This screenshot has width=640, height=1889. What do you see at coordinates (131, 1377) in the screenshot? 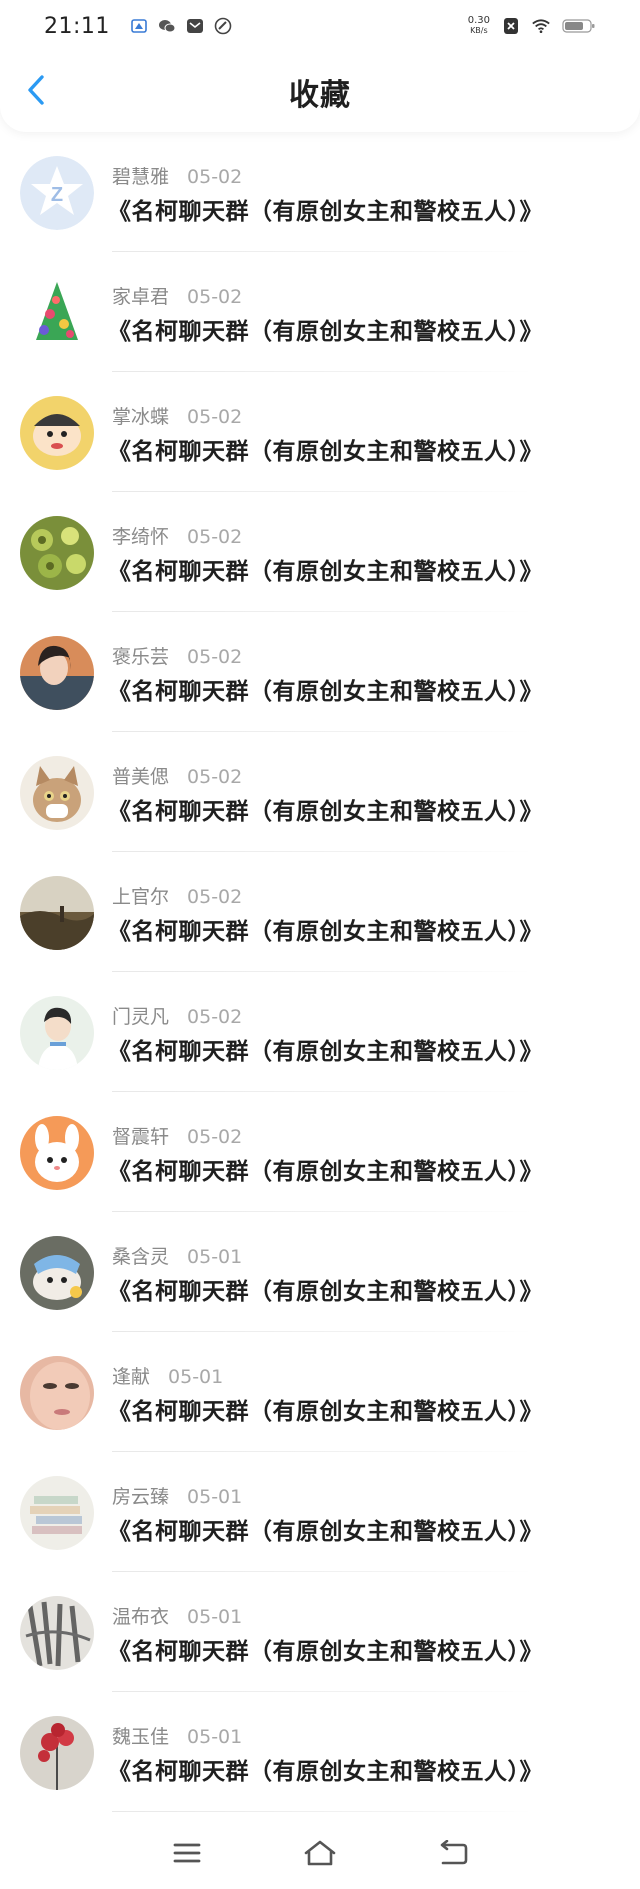
I see `sender-name: 逢献` at bounding box center [131, 1377].